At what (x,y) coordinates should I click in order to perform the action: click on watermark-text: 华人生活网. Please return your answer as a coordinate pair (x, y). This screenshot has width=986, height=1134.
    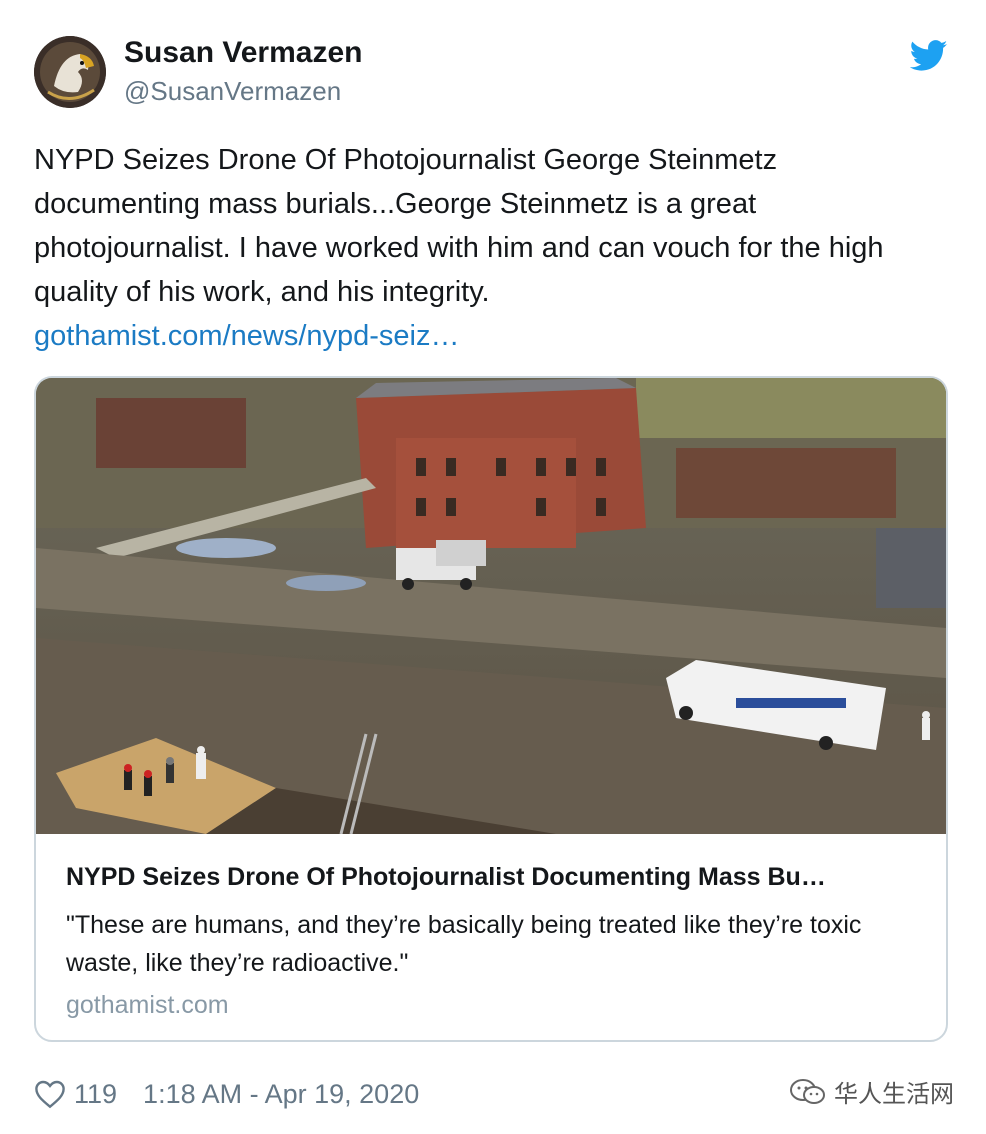
    Looking at the image, I should click on (894, 1094).